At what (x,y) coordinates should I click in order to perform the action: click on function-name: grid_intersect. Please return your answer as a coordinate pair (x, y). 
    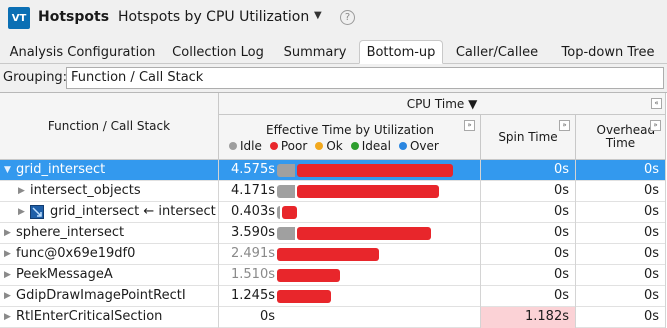
    Looking at the image, I should click on (61, 169).